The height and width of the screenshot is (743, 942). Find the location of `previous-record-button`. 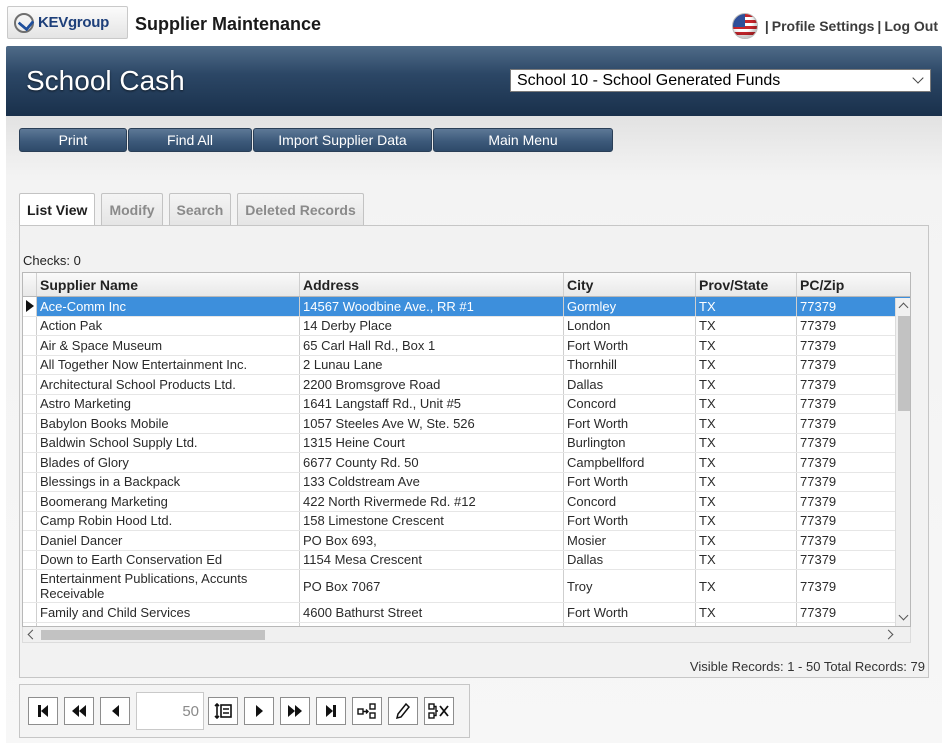

previous-record-button is located at coordinates (115, 711).